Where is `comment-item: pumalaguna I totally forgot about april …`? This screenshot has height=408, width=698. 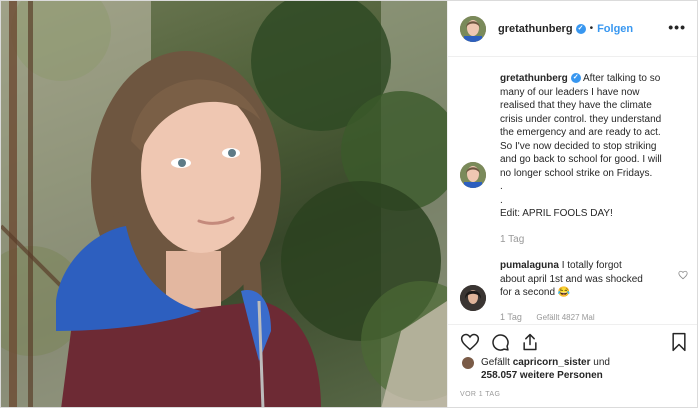
comment-item: pumalaguna I totally forgot about april … is located at coordinates (575, 291).